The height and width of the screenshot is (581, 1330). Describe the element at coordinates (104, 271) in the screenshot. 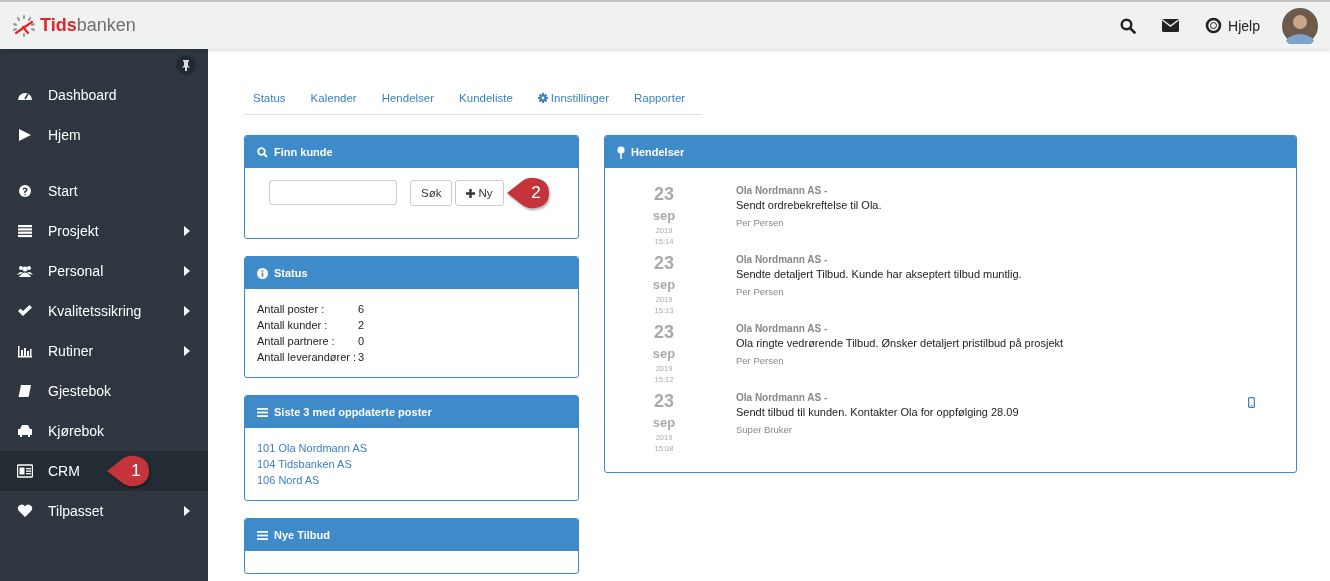

I see `sidebar-item: Personal` at that location.